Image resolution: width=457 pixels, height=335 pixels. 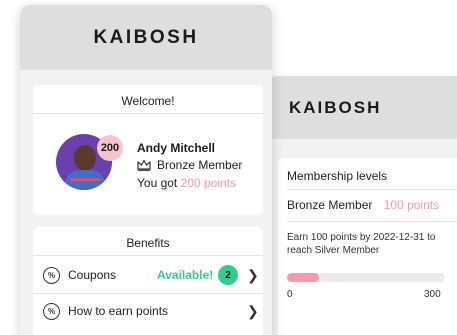 What do you see at coordinates (200, 165) in the screenshot?
I see `membership-label: Bronze Member` at bounding box center [200, 165].